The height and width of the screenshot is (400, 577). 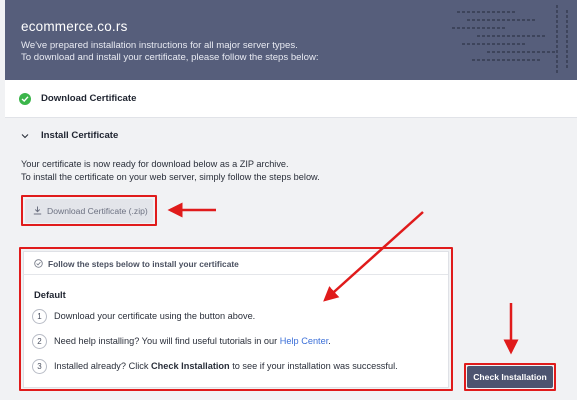 I want to click on step-download-label: Download Certificate, so click(x=89, y=98).